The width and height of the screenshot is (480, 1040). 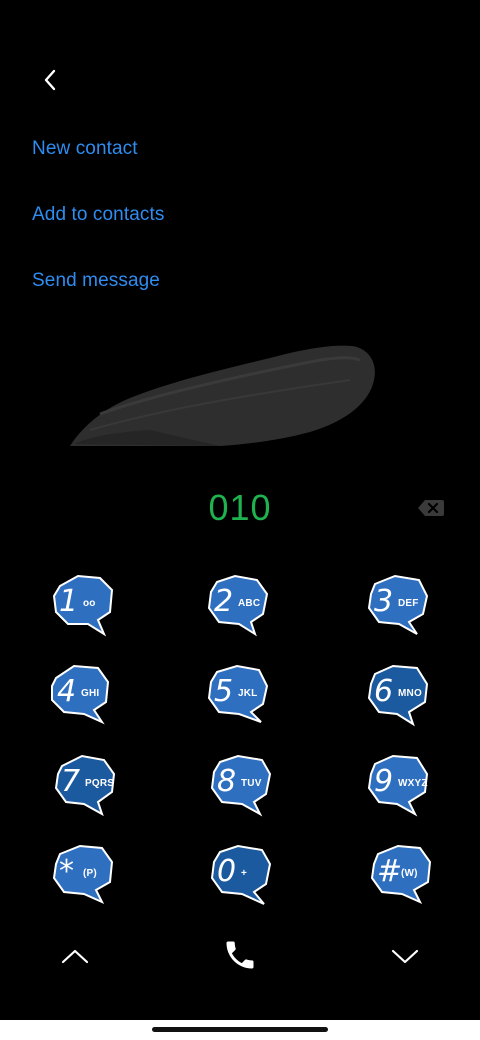 I want to click on key-digit: 2, so click(x=224, y=601).